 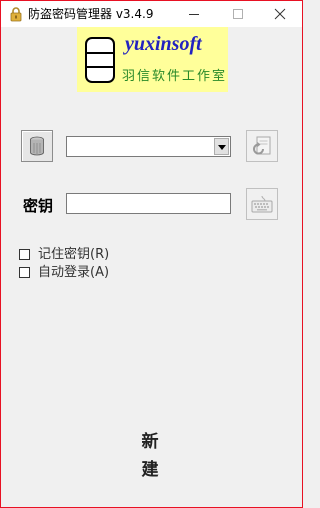 What do you see at coordinates (148, 203) in the screenshot?
I see `key-input` at bounding box center [148, 203].